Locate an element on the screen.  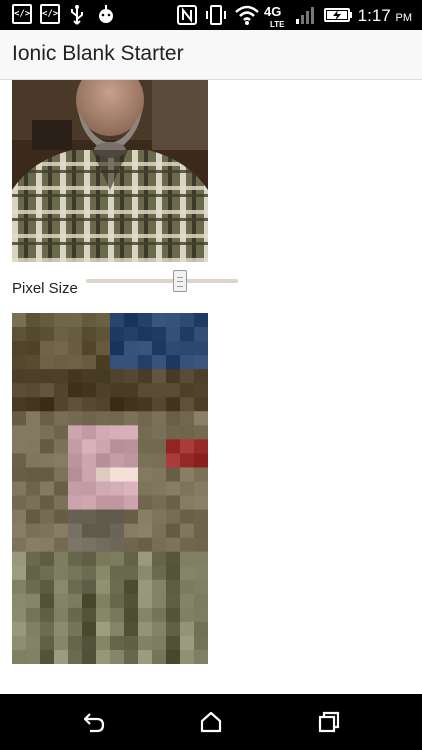
pixel-size-control: Pixel Size is located at coordinates (127, 285).